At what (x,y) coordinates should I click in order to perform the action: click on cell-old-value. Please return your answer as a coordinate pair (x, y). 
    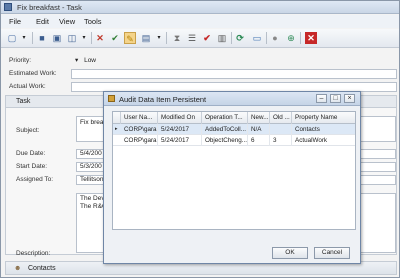
    Looking at the image, I should click on (281, 129).